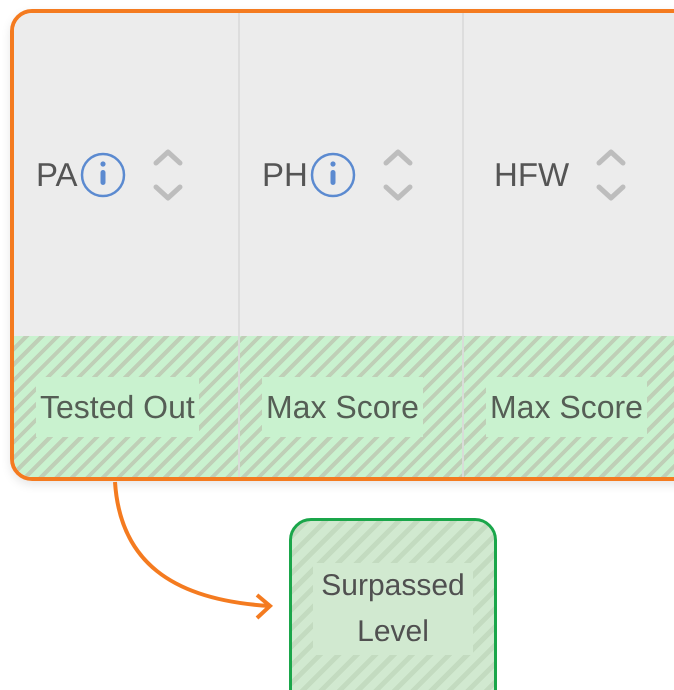 The width and height of the screenshot is (674, 690). What do you see at coordinates (57, 174) in the screenshot?
I see `column-label: PA` at bounding box center [57, 174].